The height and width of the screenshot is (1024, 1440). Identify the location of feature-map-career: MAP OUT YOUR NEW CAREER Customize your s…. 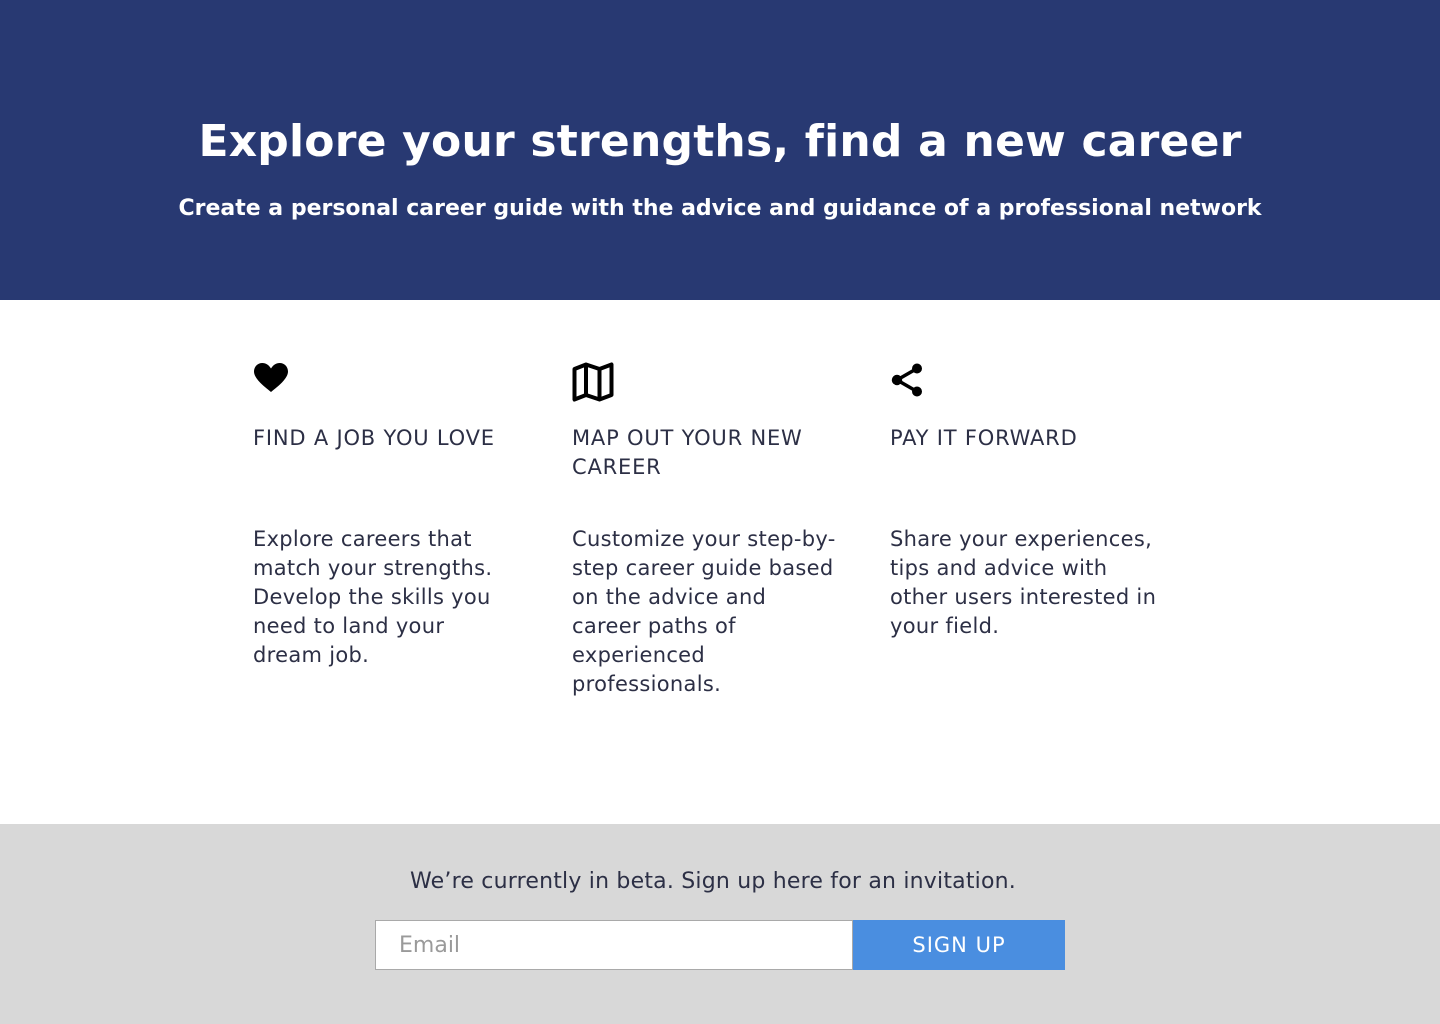
(707, 529).